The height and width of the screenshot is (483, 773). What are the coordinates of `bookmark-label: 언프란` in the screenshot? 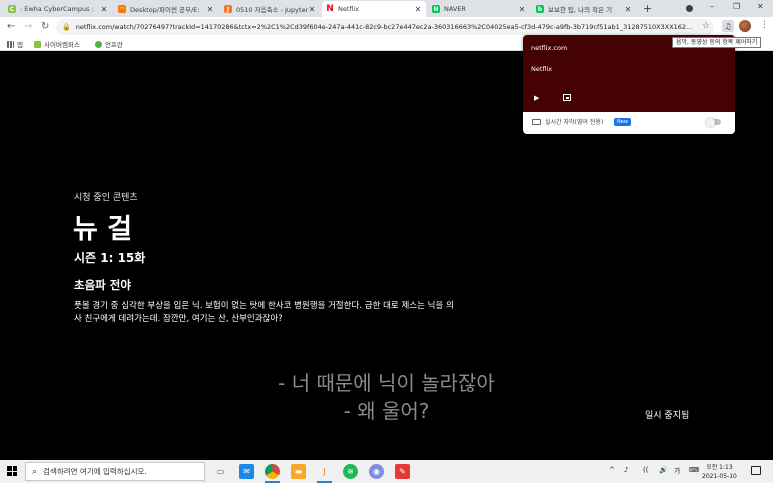 It's located at (114, 45).